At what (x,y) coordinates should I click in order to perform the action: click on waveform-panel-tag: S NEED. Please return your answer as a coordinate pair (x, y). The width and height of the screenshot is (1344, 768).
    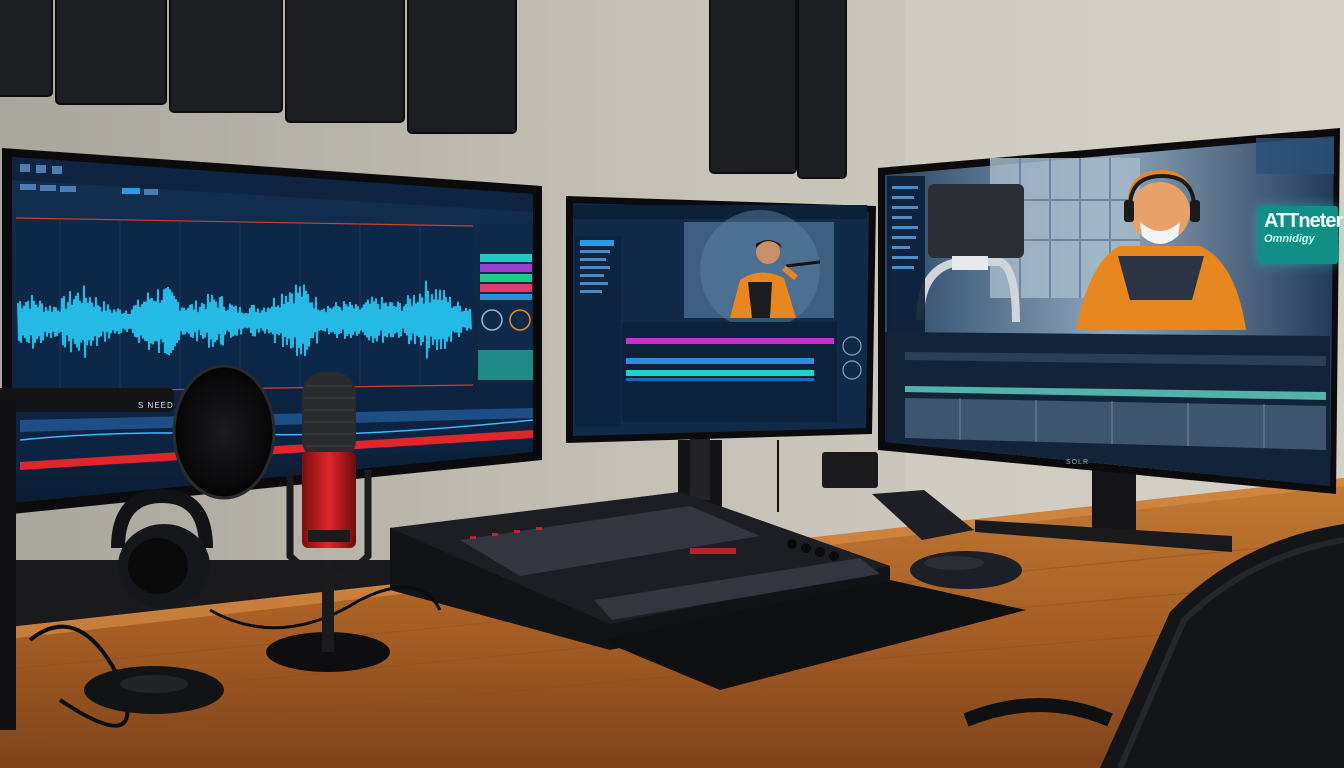
    Looking at the image, I should click on (156, 405).